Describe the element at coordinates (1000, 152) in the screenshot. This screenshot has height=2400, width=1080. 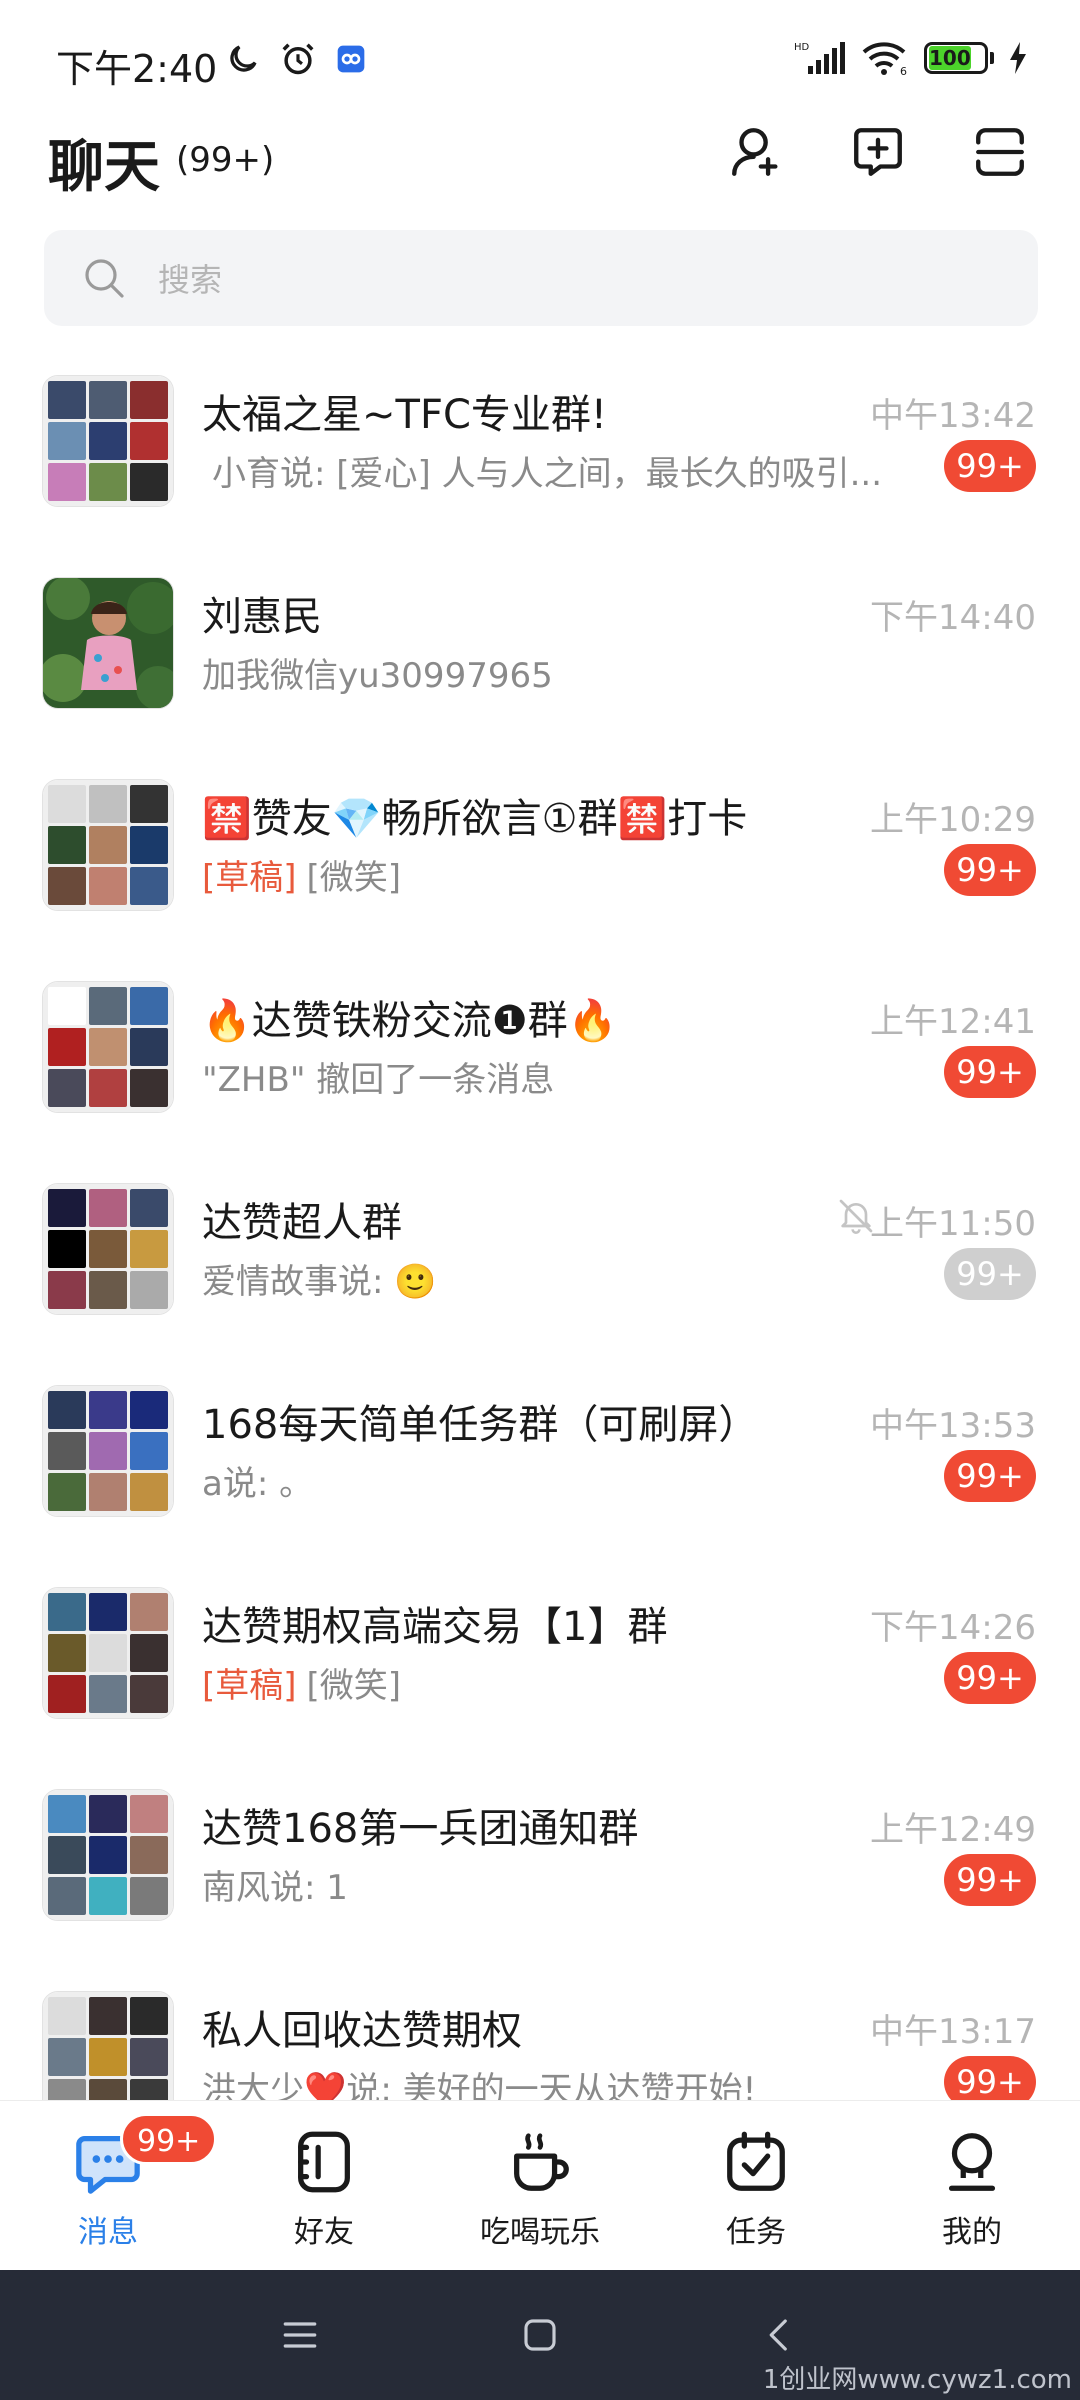
I see `scan-button` at that location.